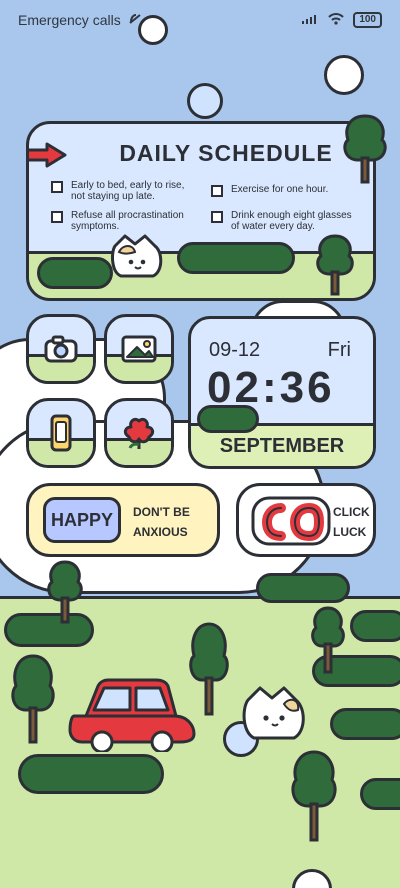  Describe the element at coordinates (161, 512) in the screenshot. I see `mood-line-1: DON'T BE` at that location.